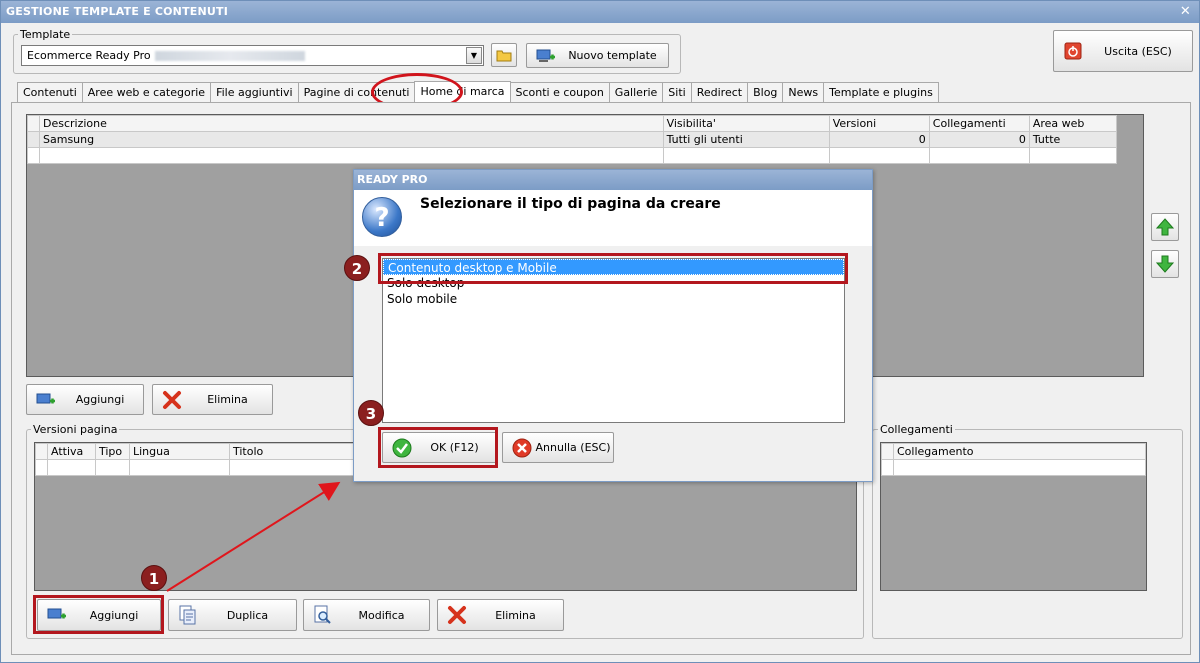  I want to click on arrow-down-icon, so click(1165, 264).